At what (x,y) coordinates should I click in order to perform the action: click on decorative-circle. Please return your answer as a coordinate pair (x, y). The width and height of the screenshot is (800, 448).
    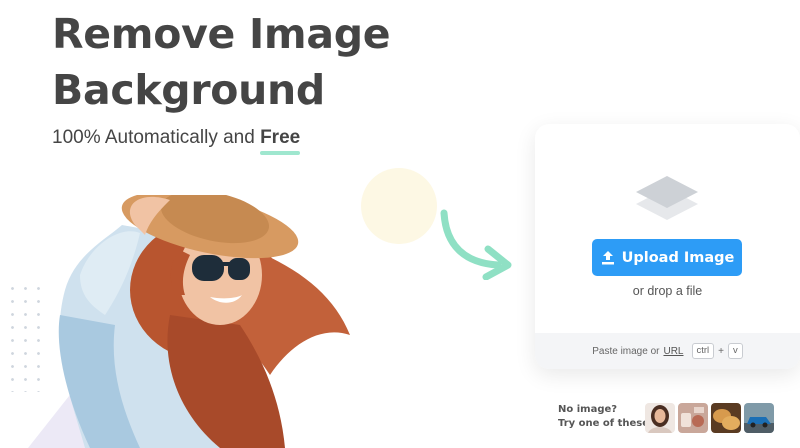
    Looking at the image, I should click on (399, 206).